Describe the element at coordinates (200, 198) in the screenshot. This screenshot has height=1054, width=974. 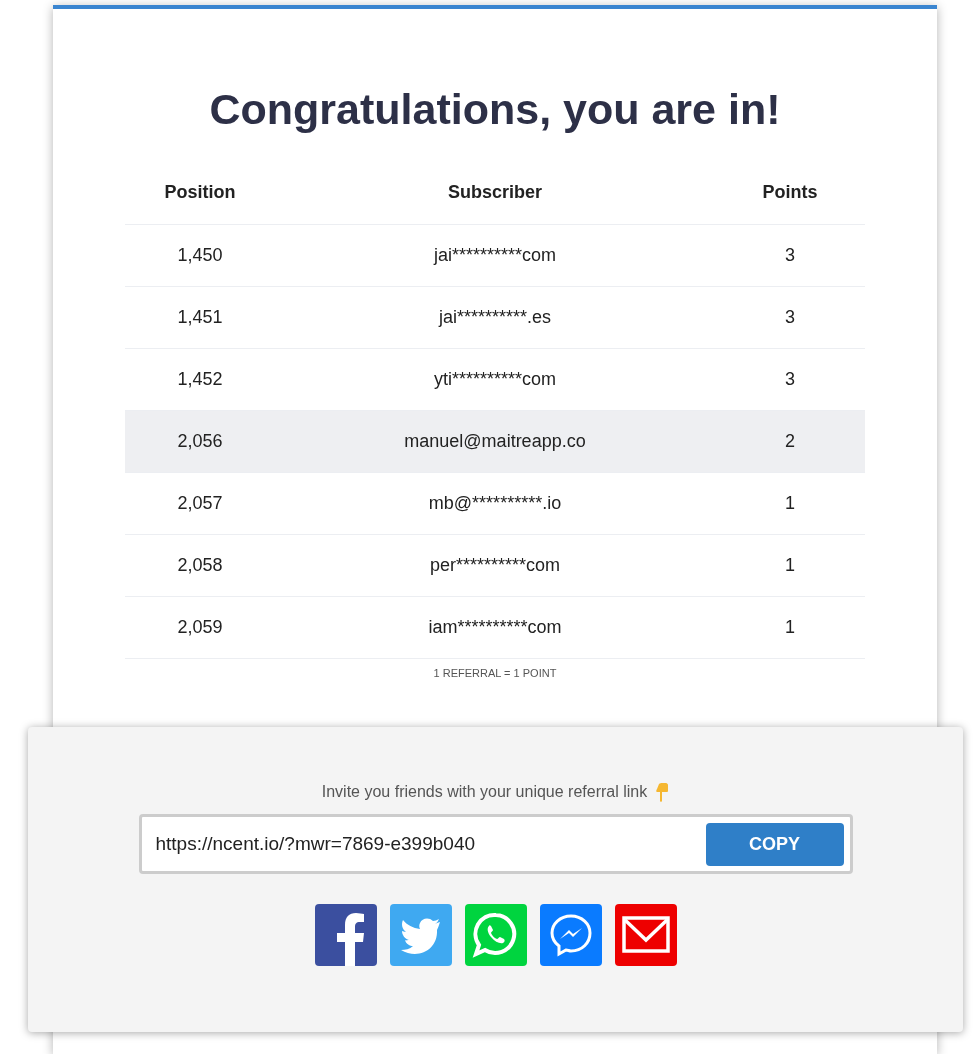
I see `column-header: Position` at that location.